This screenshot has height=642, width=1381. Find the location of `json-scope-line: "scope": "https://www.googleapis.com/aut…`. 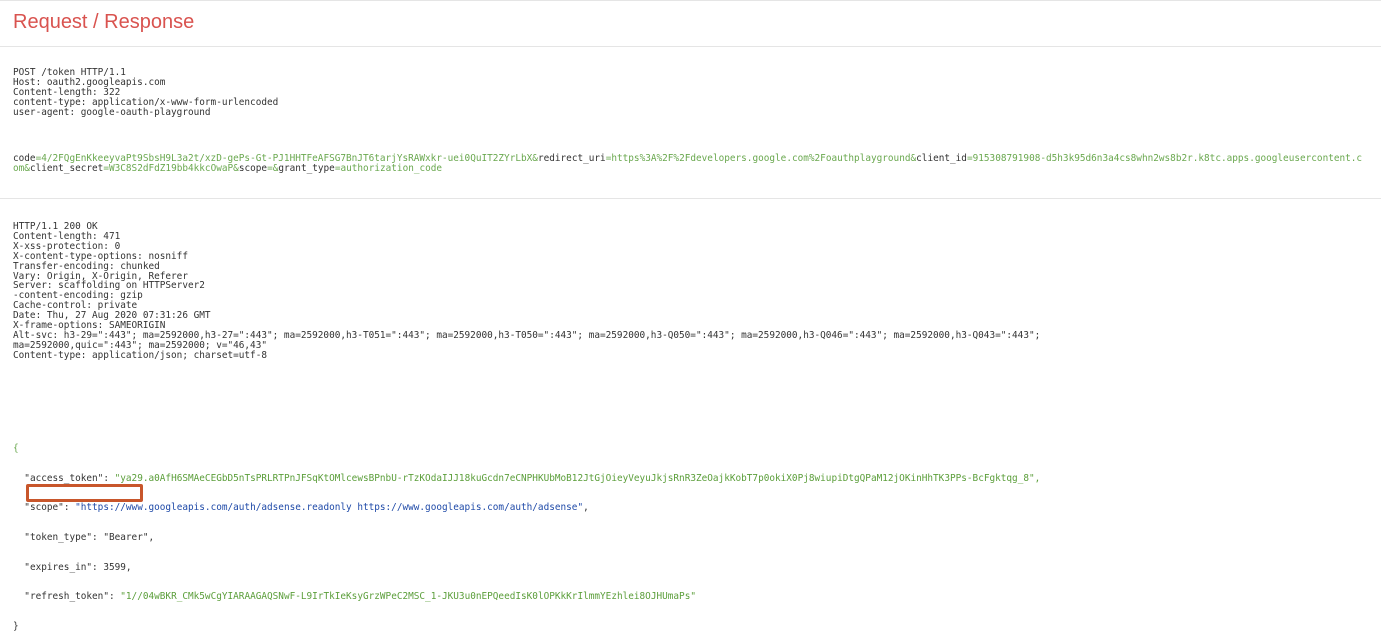

json-scope-line: "scope": "https://www.googleapis.com/aut… is located at coordinates (306, 508).